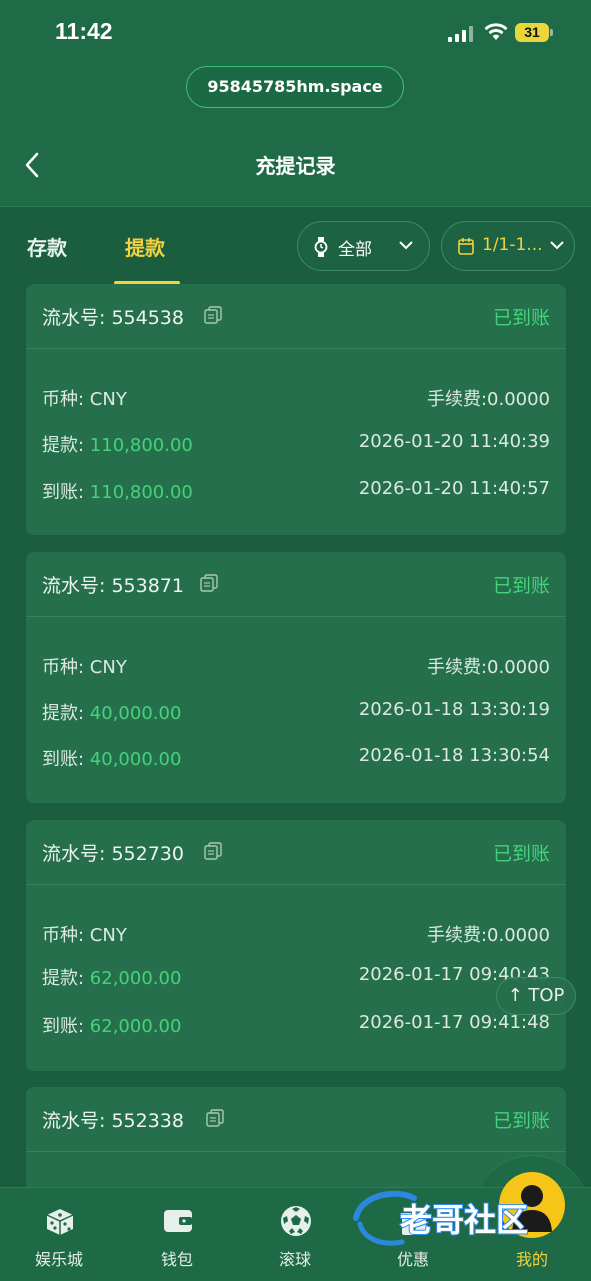  I want to click on record-card-header: 流水号: 554538 已到账, so click(296, 316).